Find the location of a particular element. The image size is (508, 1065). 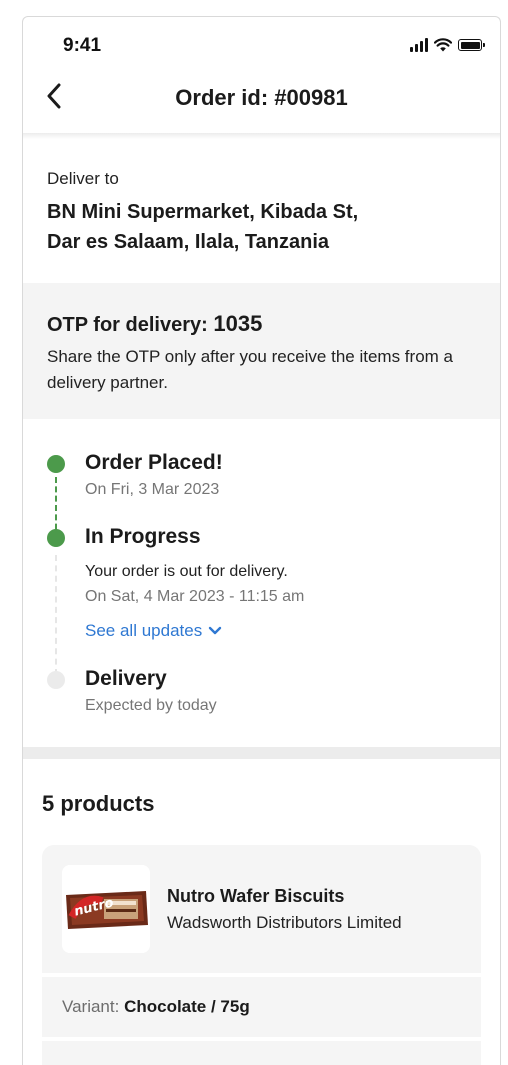

otp-label: OTP for delivery: is located at coordinates (130, 325).